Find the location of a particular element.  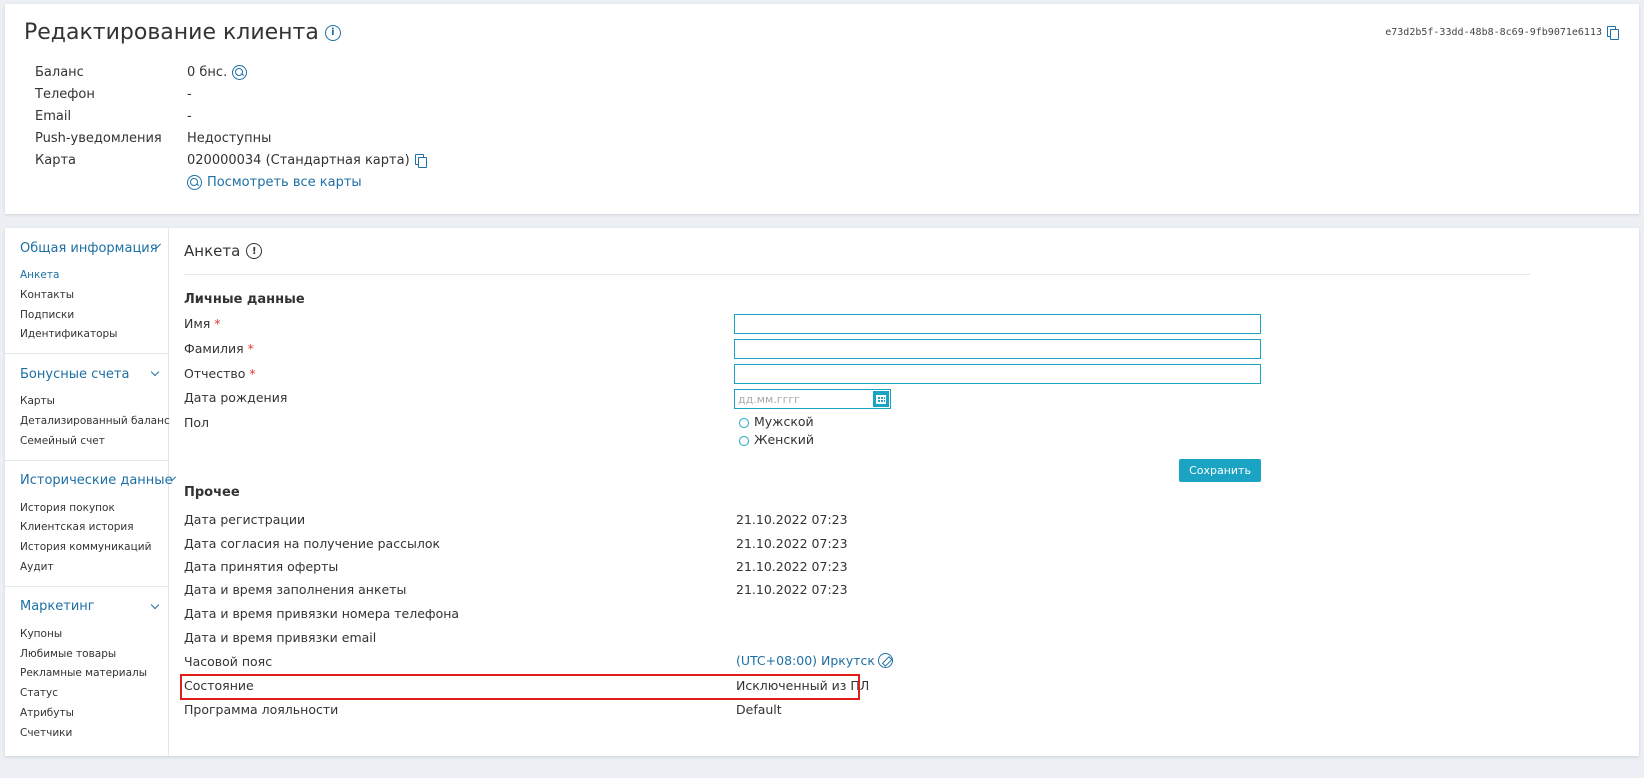

nav-group-bonus-toggle: Бонусные счета is located at coordinates (94, 374).